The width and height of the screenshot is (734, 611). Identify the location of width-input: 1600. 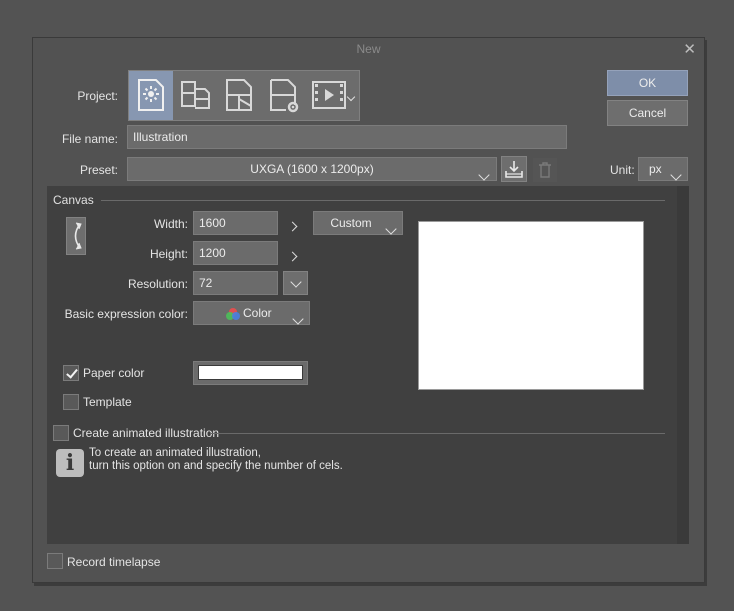
(235, 223).